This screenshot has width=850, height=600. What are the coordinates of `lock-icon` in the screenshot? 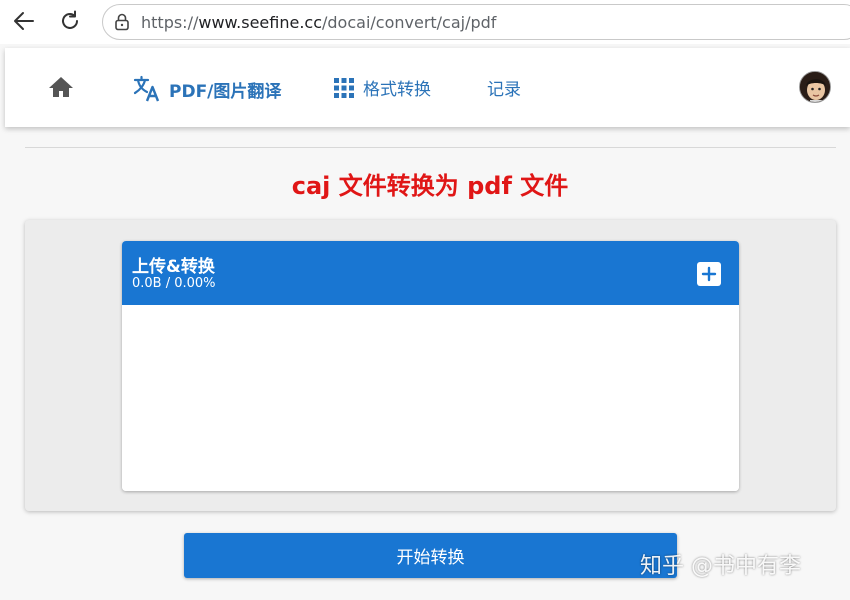 It's located at (122, 22).